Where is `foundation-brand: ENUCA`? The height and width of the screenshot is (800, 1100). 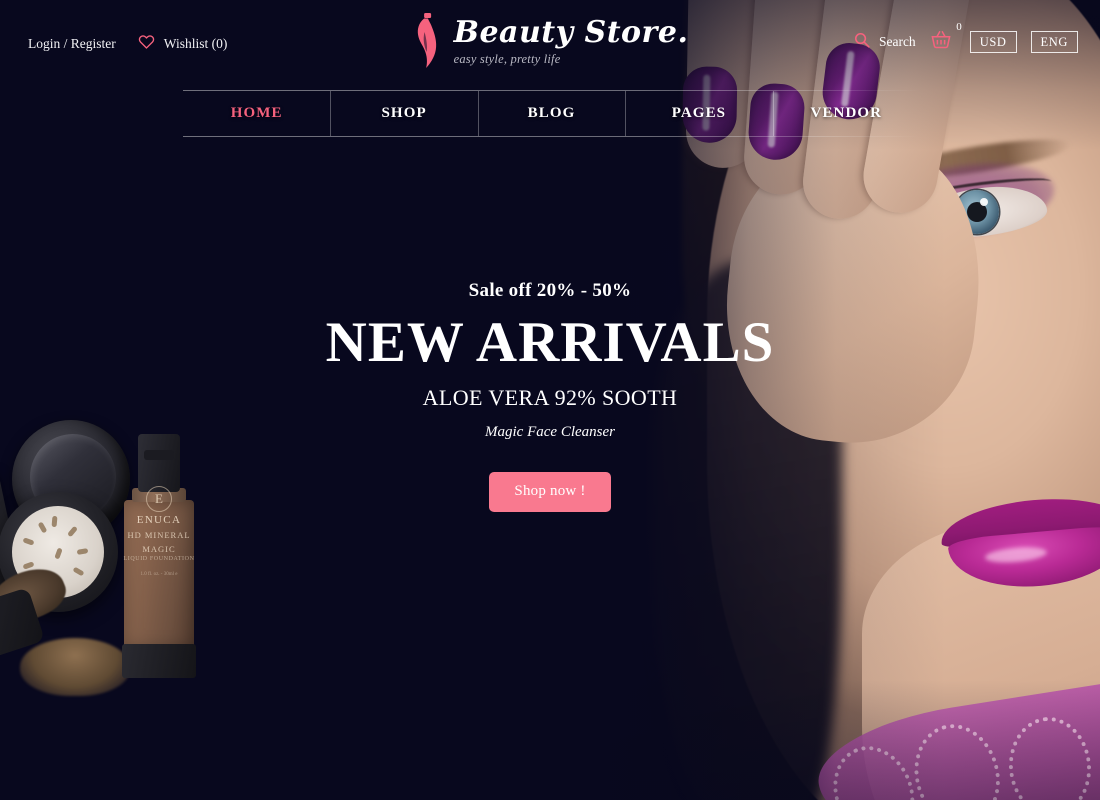 foundation-brand: ENUCA is located at coordinates (159, 520).